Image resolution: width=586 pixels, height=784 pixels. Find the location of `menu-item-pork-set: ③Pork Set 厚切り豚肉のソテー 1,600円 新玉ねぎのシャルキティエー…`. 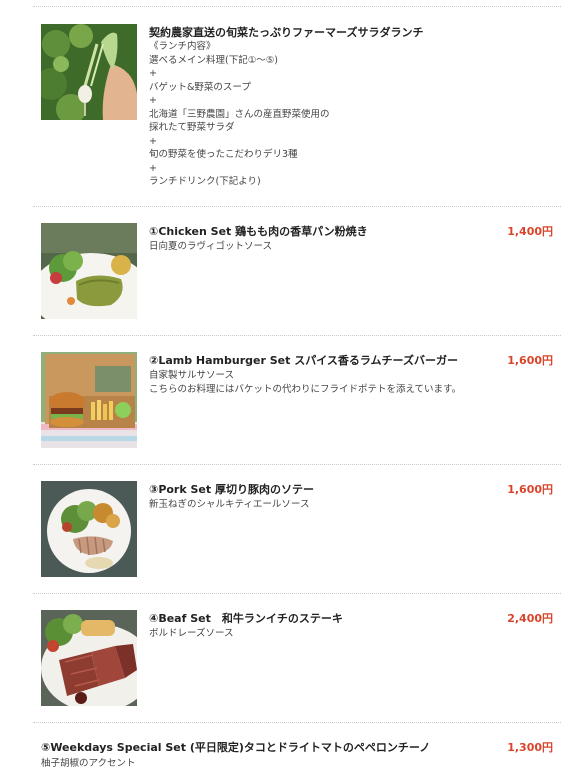

menu-item-pork-set: ③Pork Set 厚切り豚肉のソテー 1,600円 新玉ねぎのシャルキティエー… is located at coordinates (297, 530).